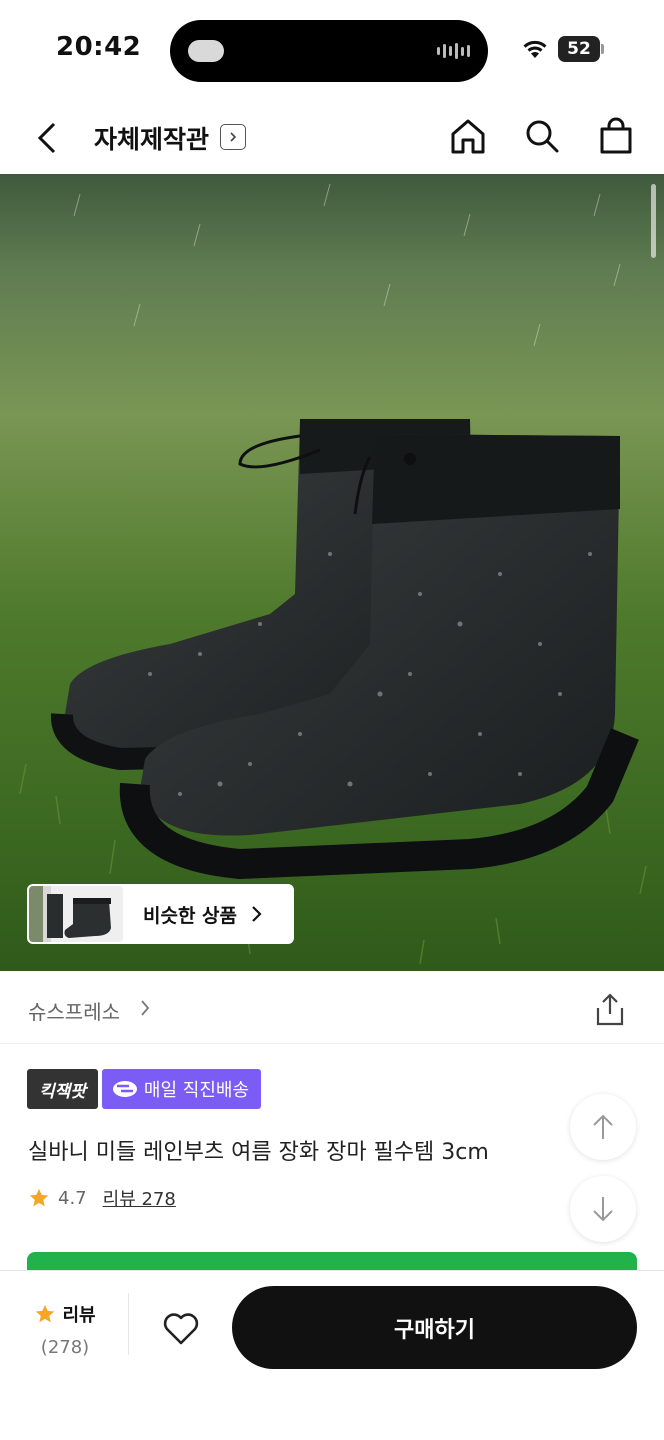 This screenshot has height=1440, width=664. I want to click on review-count: (278), so click(65, 1347).